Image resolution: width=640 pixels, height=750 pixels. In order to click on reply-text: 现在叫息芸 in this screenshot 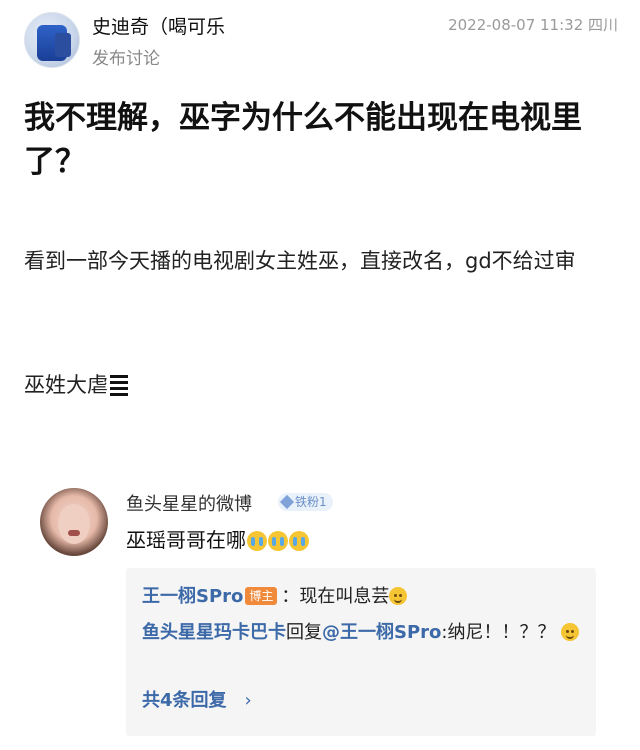, I will do `click(344, 596)`.